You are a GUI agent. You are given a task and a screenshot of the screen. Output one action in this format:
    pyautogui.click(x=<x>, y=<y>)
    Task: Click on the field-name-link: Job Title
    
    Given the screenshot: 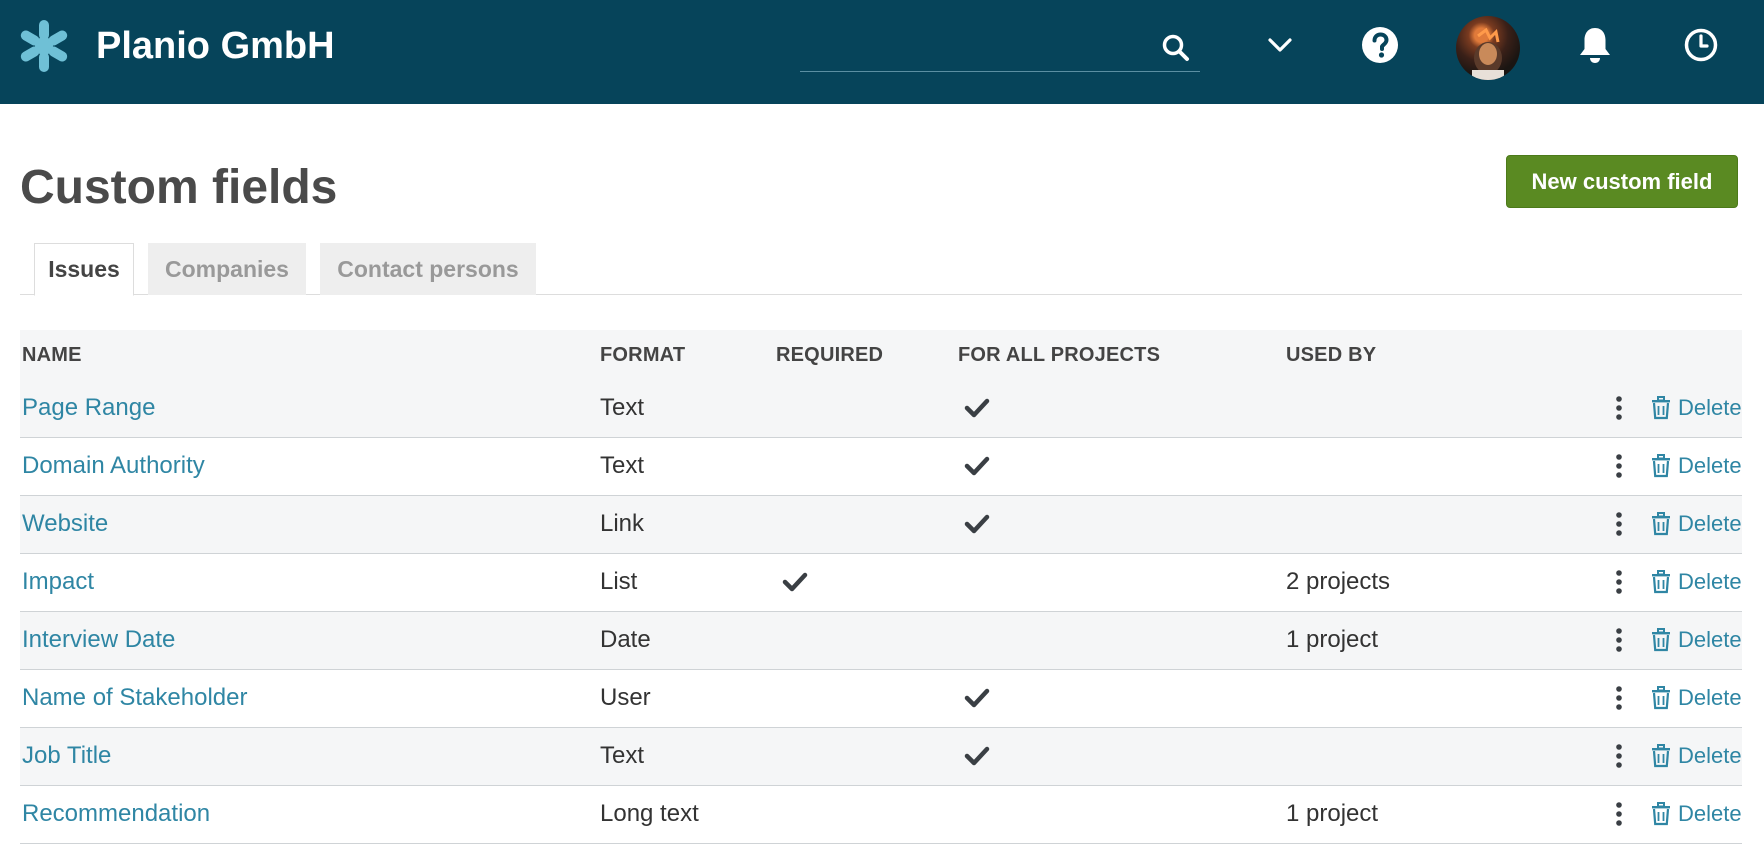 What is the action you would take?
    pyautogui.click(x=66, y=756)
    